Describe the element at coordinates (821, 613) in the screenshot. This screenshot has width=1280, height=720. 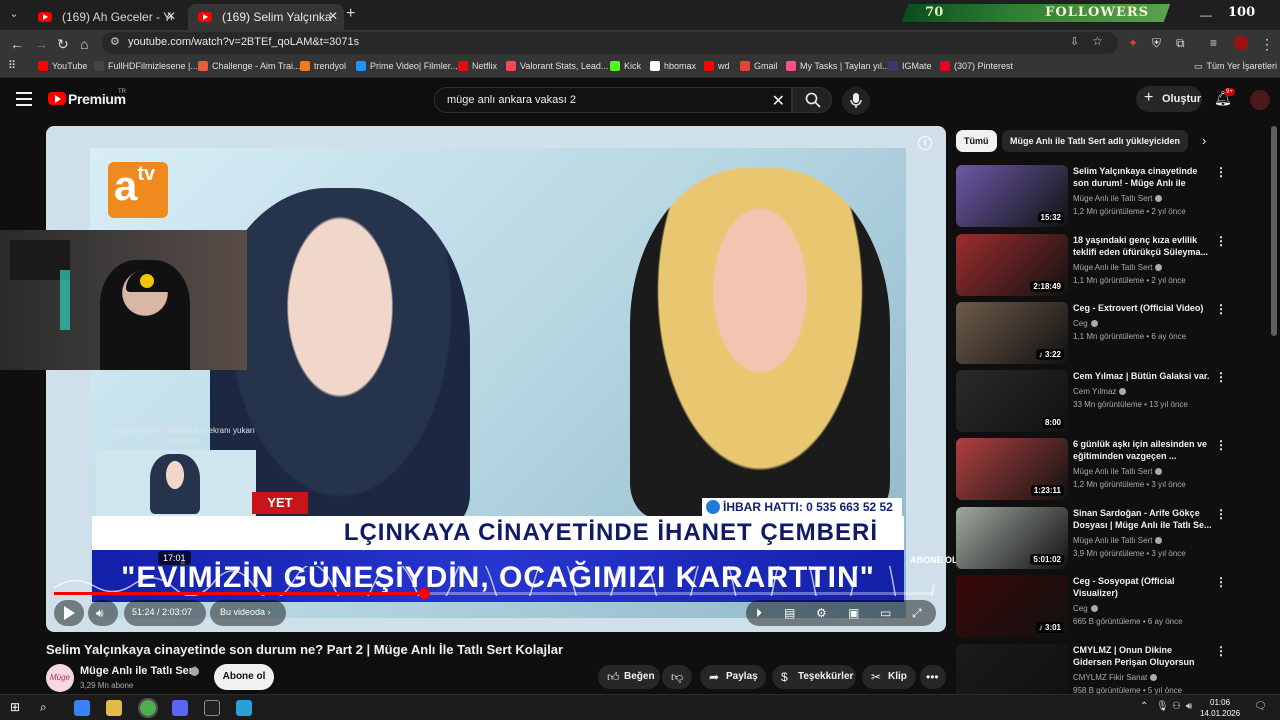
I see `settings-gear-icon: ⚙` at that location.